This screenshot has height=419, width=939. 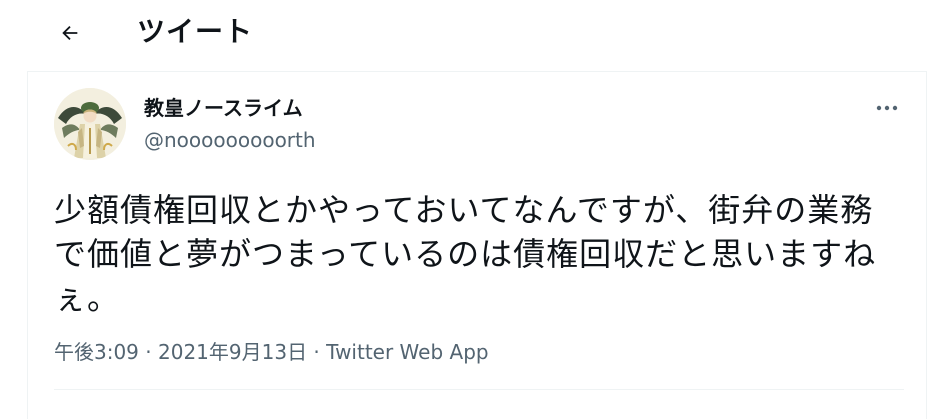 I want to click on more-dots-icon, so click(x=887, y=108).